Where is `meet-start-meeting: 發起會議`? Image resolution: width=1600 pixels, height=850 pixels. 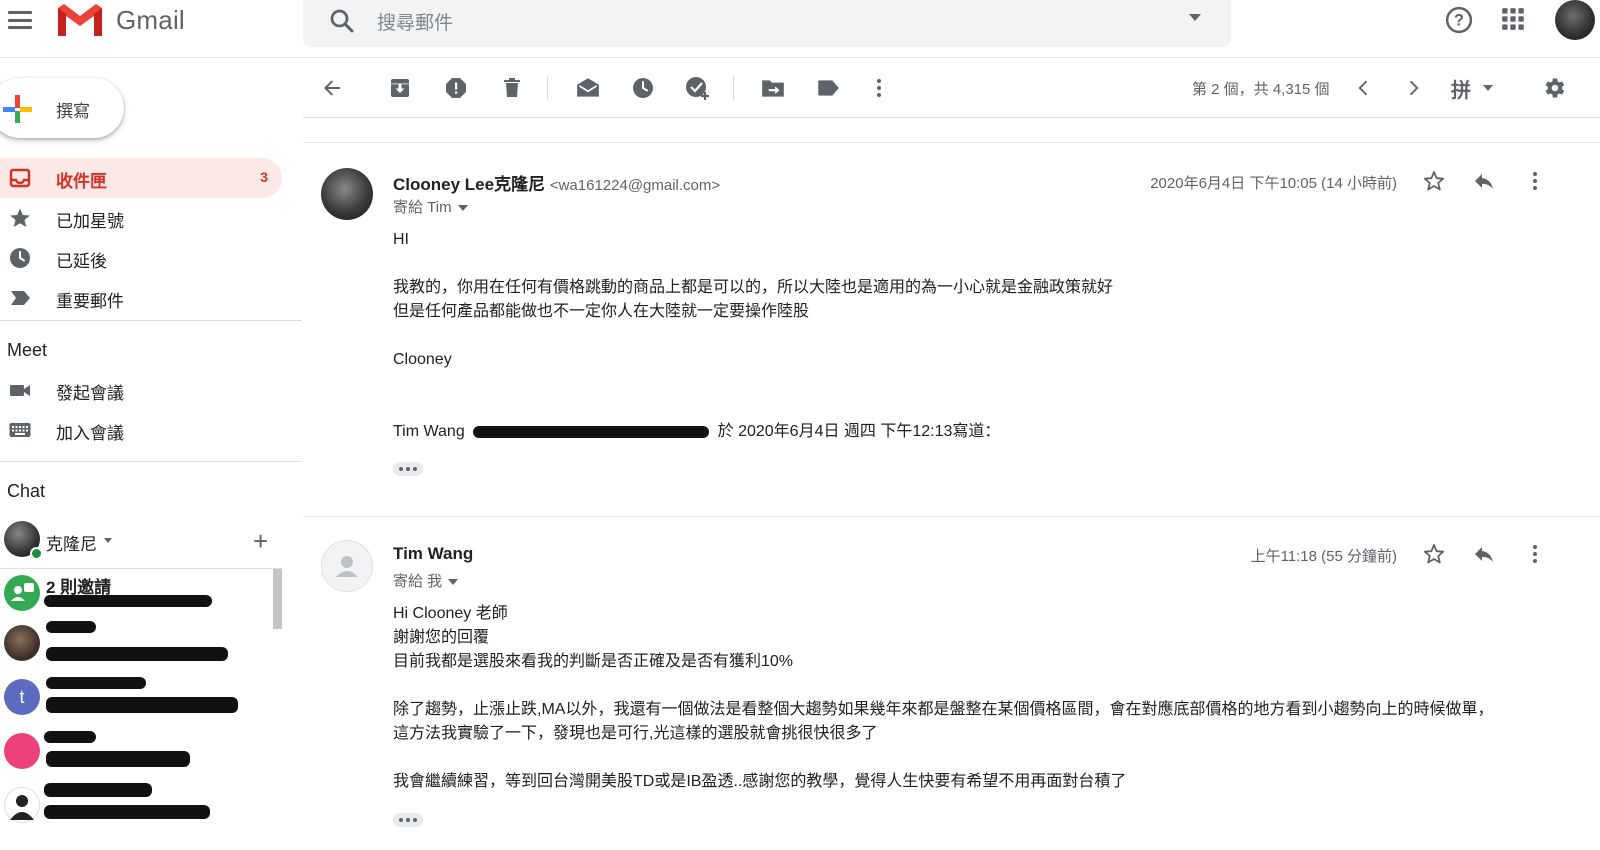 meet-start-meeting: 發起會議 is located at coordinates (141, 390).